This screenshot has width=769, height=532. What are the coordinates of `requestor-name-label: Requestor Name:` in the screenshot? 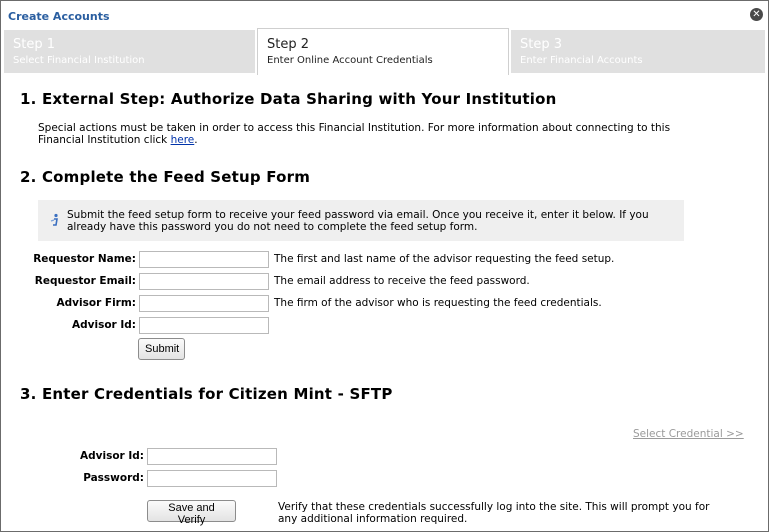 It's located at (84, 259).